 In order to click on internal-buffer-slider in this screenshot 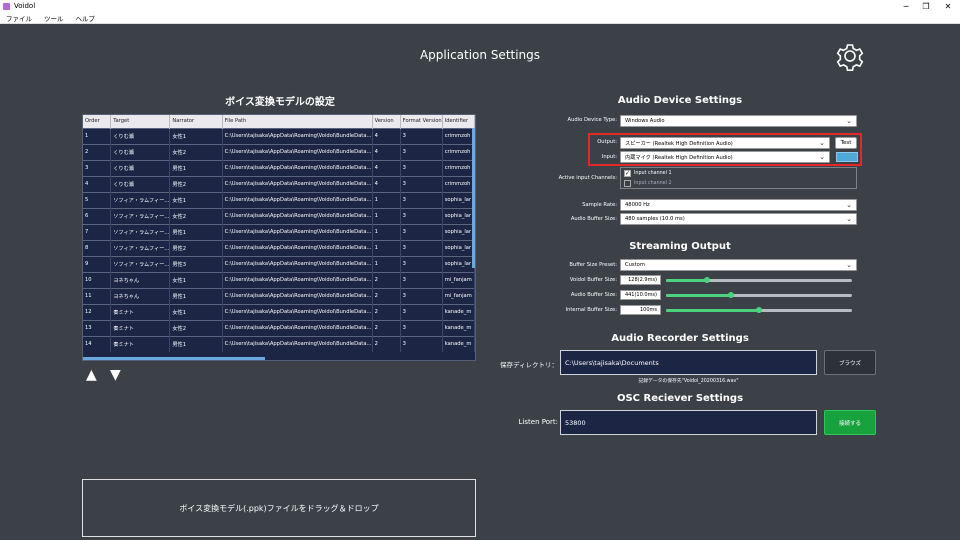, I will do `click(759, 310)`.